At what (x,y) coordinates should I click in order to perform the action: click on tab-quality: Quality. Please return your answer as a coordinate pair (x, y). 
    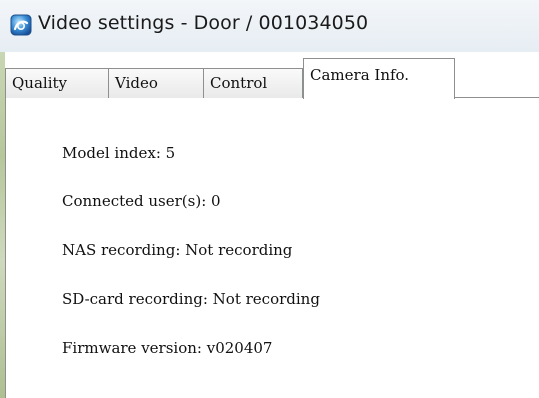
    Looking at the image, I should click on (57, 83).